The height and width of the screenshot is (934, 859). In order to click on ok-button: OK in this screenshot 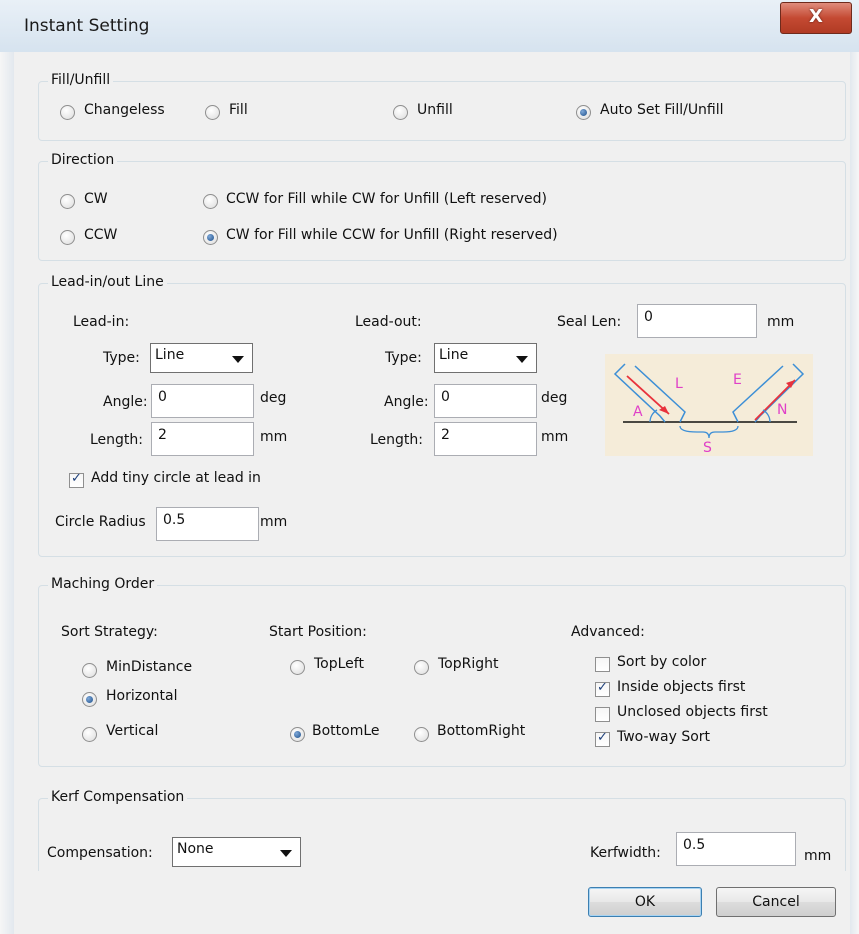, I will do `click(645, 902)`.